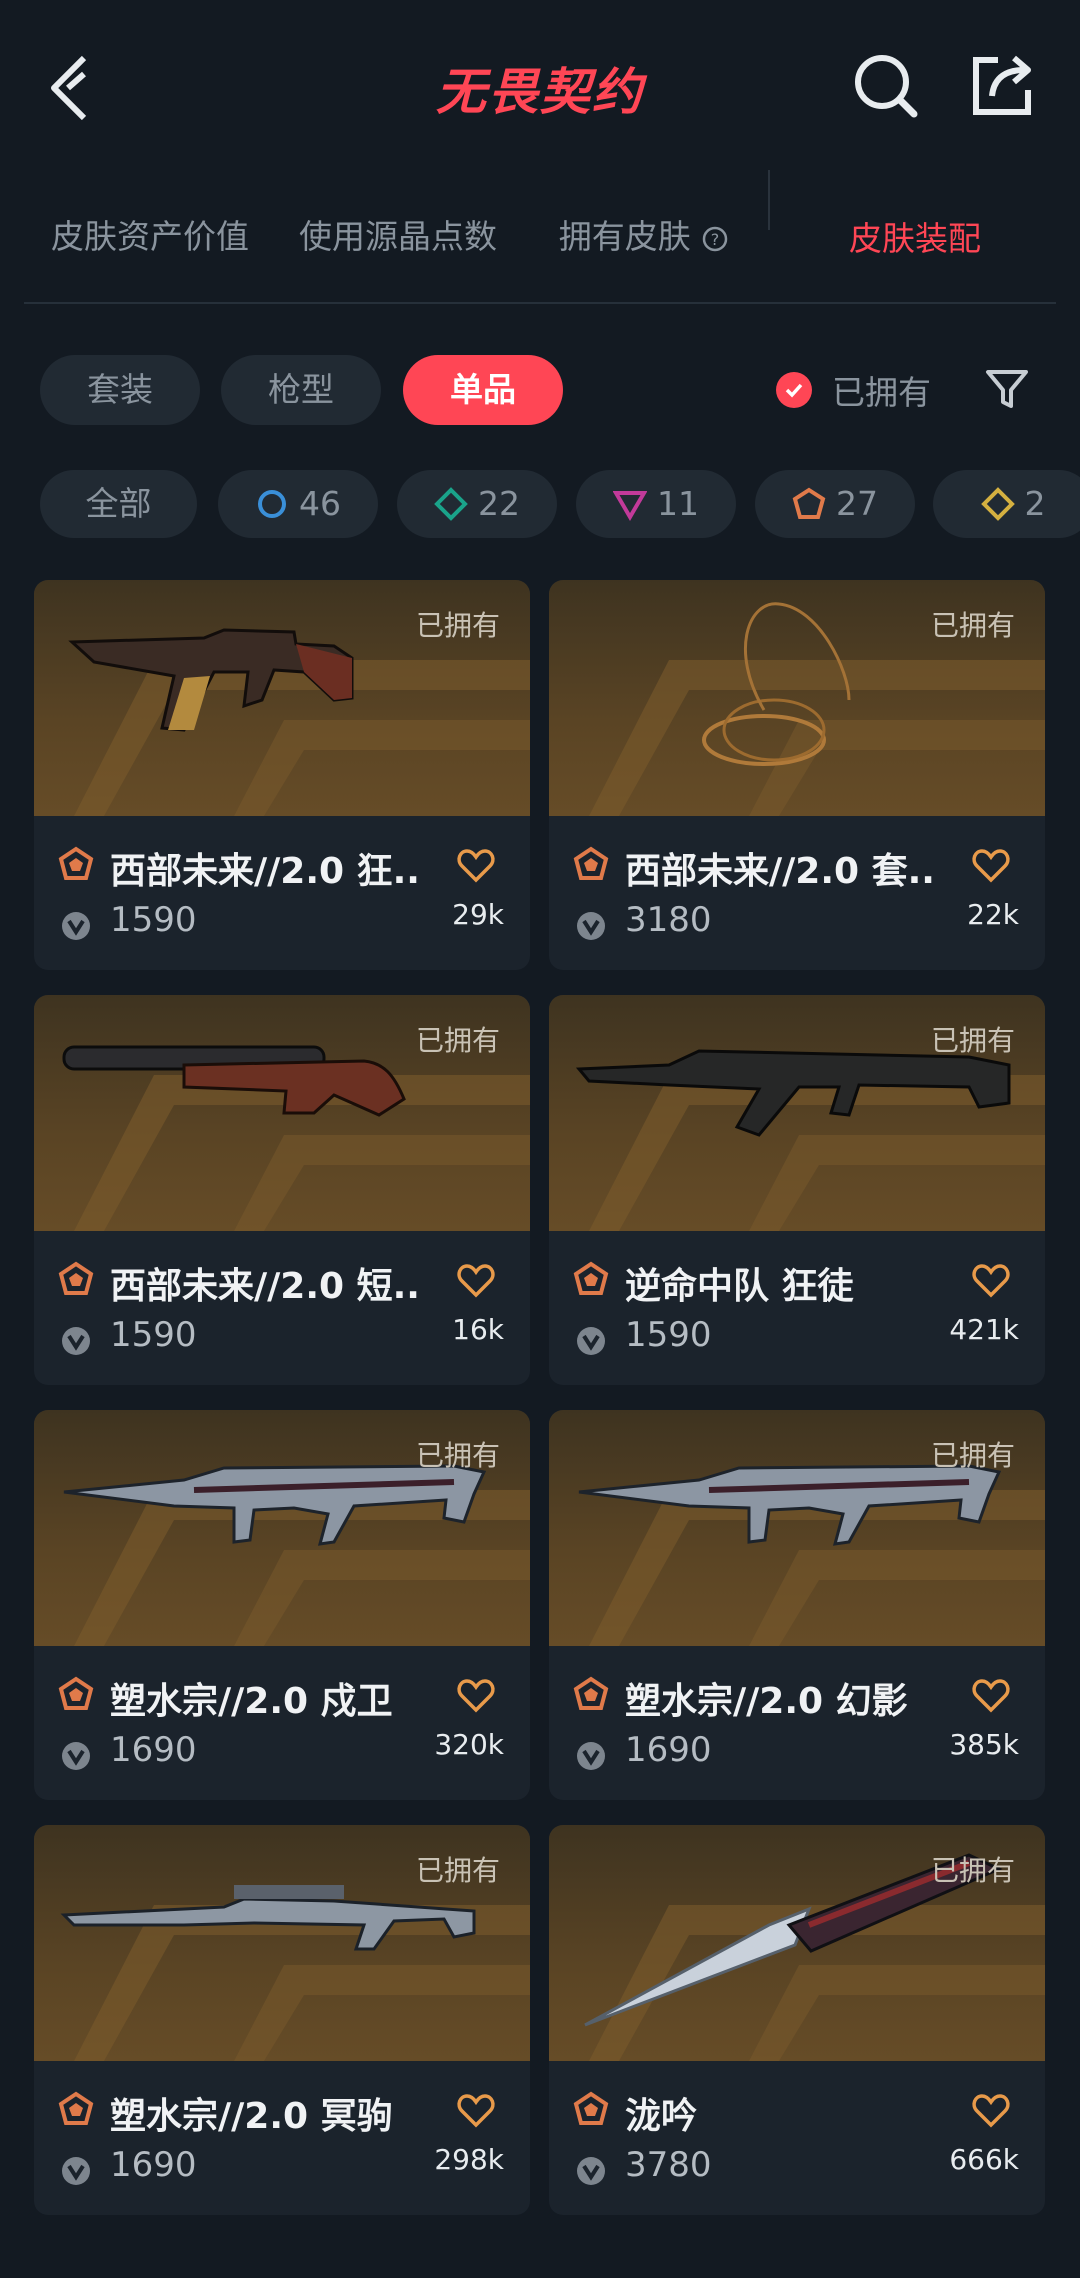 The image size is (1080, 2278). I want to click on skin-name: 塑水宗//2.0 幻影, so click(766, 1701).